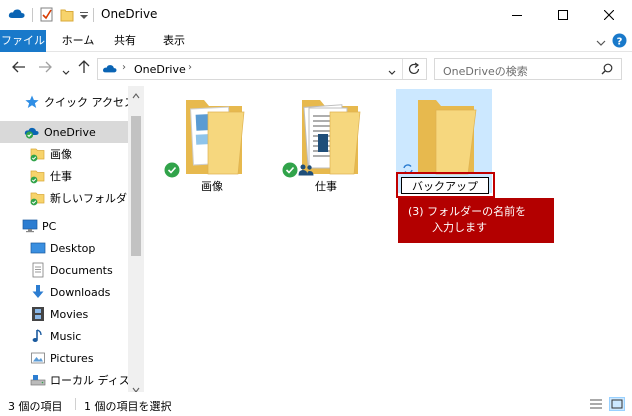 Image resolution: width=632 pixels, height=416 pixels. I want to click on new-folder-icon, so click(67, 16).